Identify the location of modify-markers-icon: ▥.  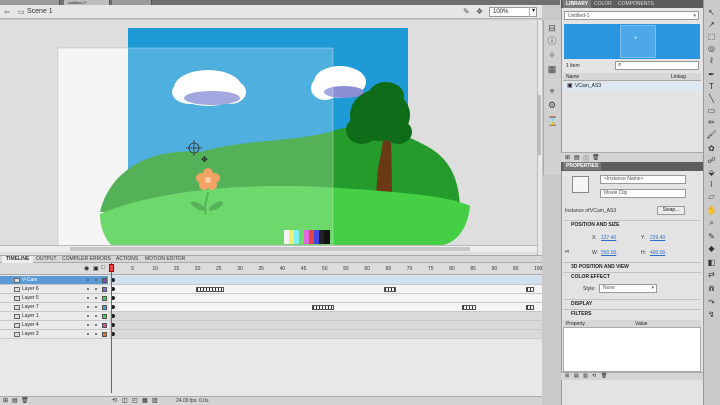
(155, 400).